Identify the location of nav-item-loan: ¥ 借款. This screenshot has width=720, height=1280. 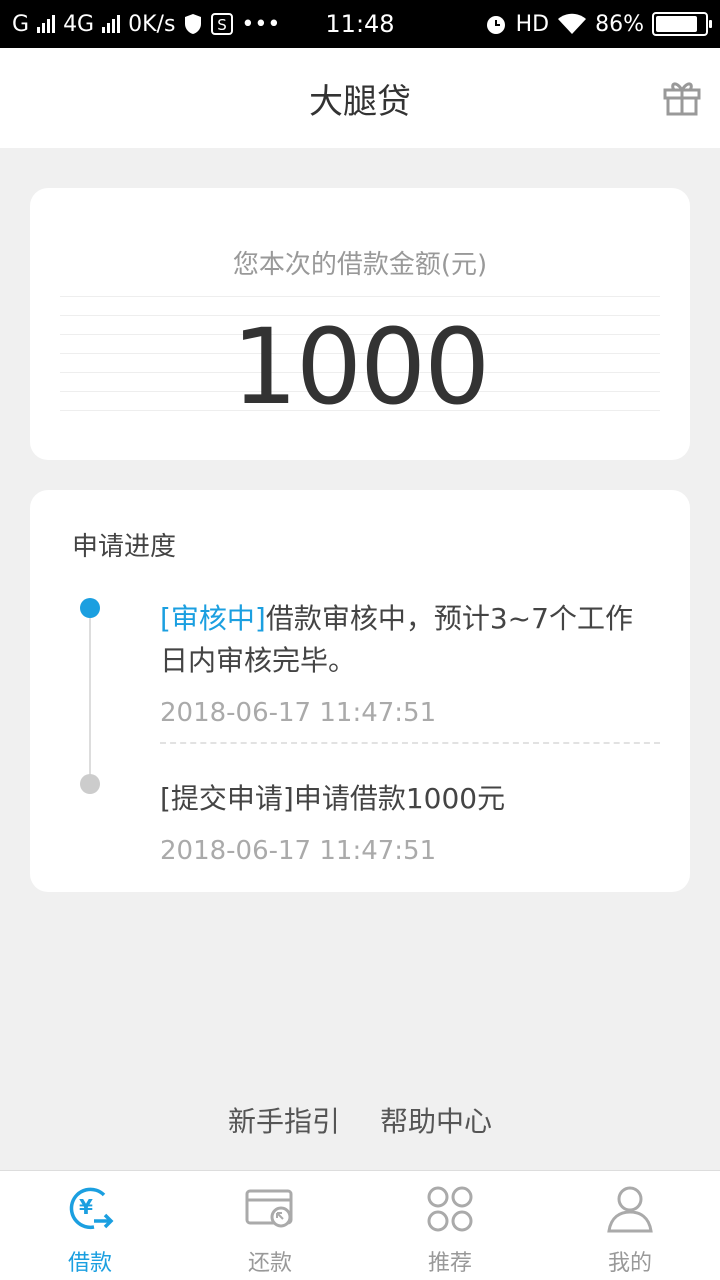
(90, 1225).